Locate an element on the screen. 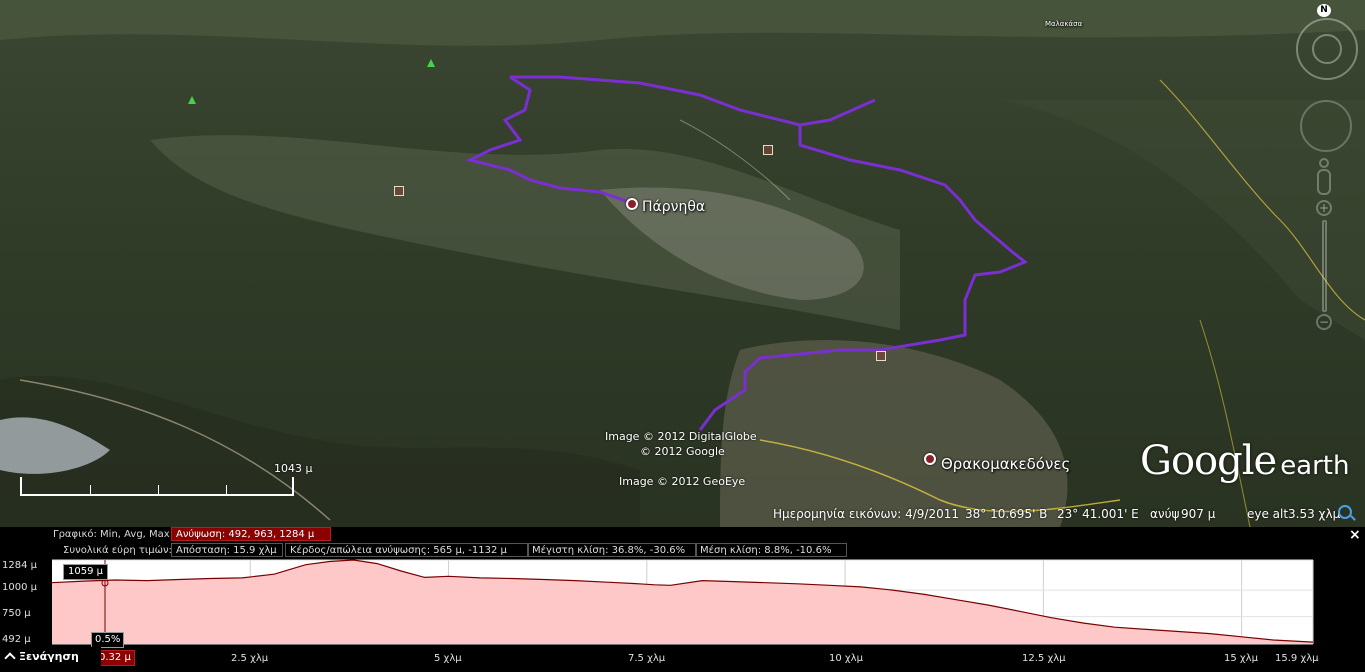 This screenshot has height=672, width=1365. latitude: 38° 10.695' Β is located at coordinates (1006, 514).